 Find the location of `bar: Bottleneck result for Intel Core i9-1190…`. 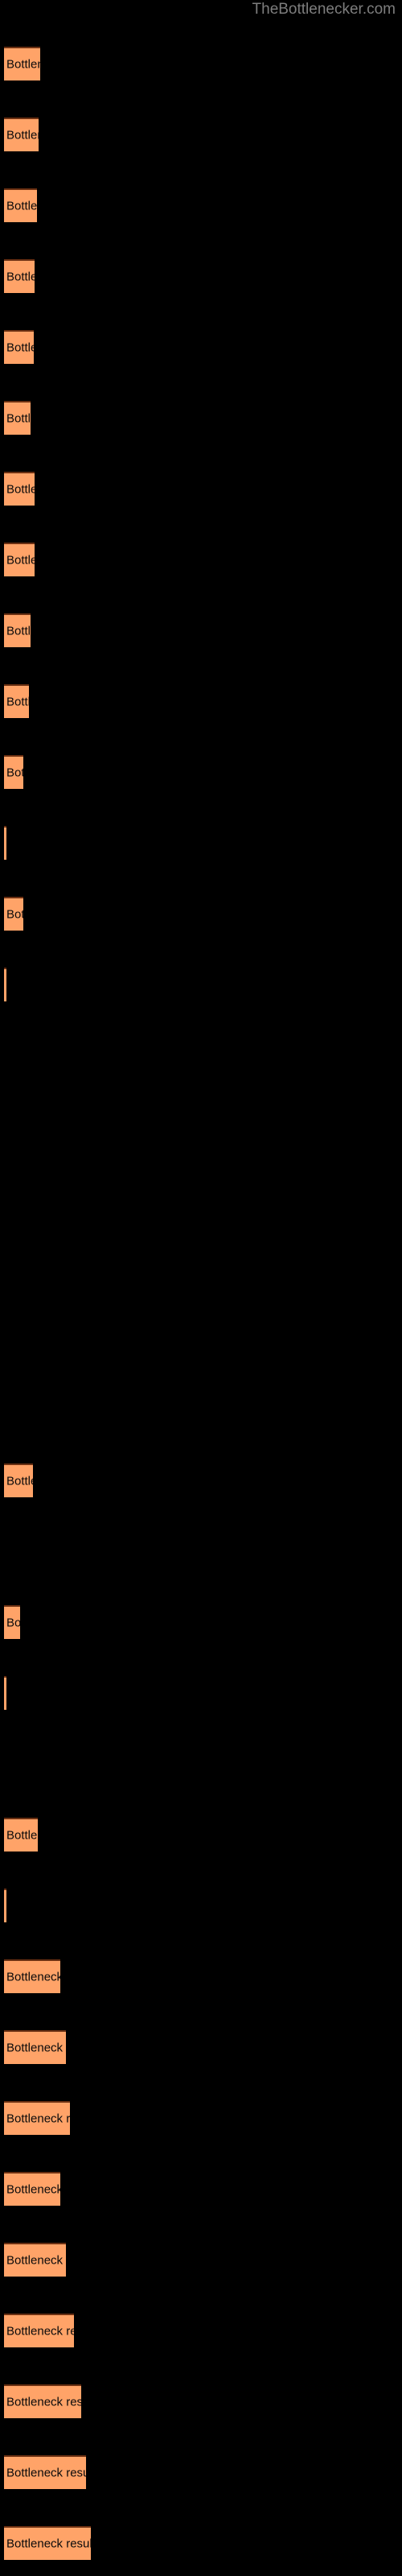

bar: Bottleneck result for Intel Core i9-1190… is located at coordinates (13, 914).